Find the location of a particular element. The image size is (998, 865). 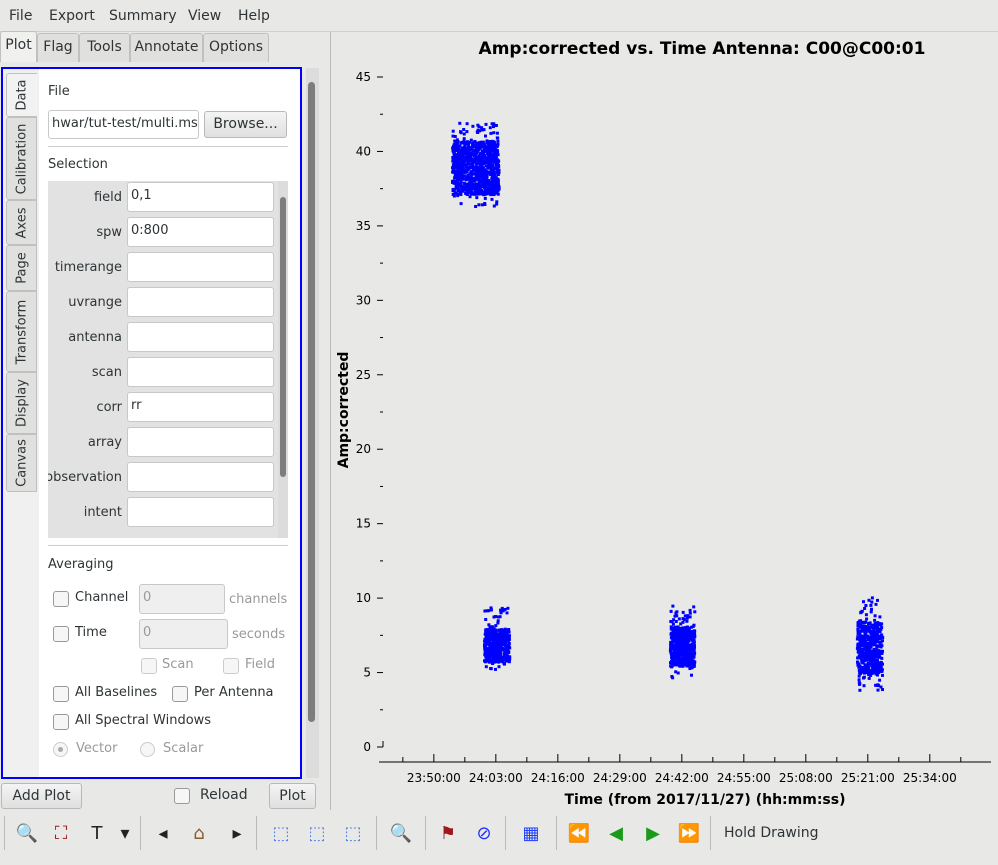

channel-checkbox is located at coordinates (61, 599).